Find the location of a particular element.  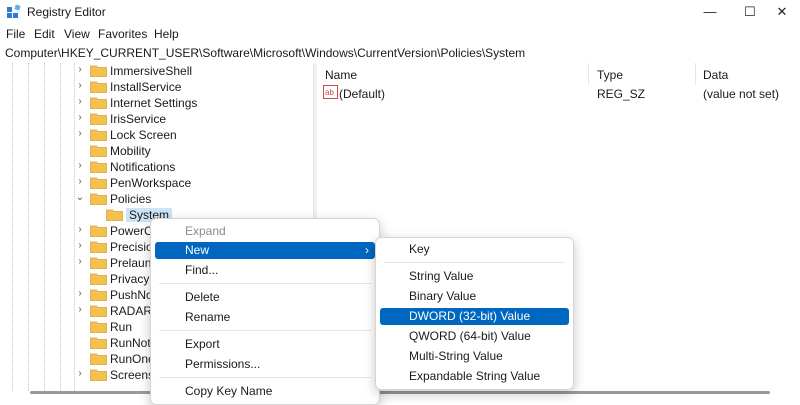

tree-item-label: Privacy is located at coordinates (130, 279).